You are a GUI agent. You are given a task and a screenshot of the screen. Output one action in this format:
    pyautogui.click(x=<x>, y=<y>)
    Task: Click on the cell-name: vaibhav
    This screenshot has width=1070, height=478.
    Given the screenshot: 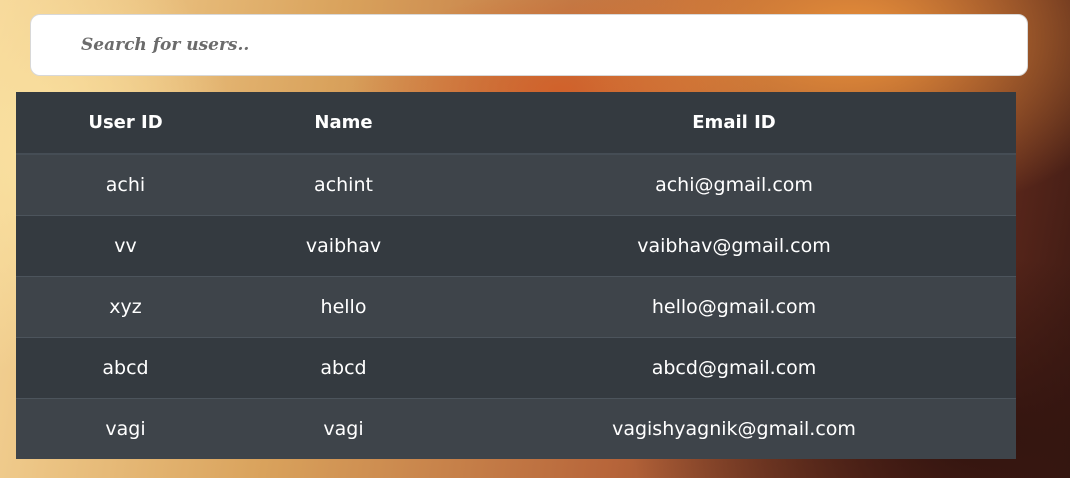 What is the action you would take?
    pyautogui.click(x=343, y=245)
    